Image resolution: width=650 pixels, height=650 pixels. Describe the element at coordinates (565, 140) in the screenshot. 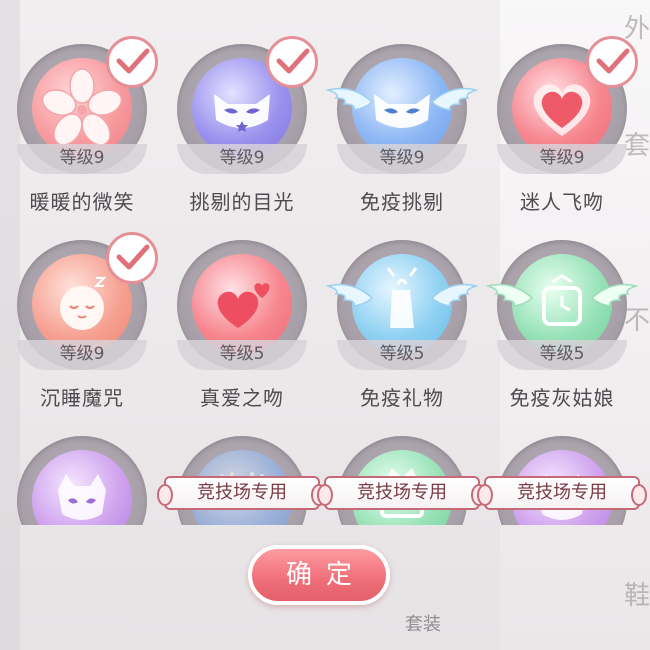

I see `skill-card-charming-kiss: 等级9 迷人飞吻` at that location.